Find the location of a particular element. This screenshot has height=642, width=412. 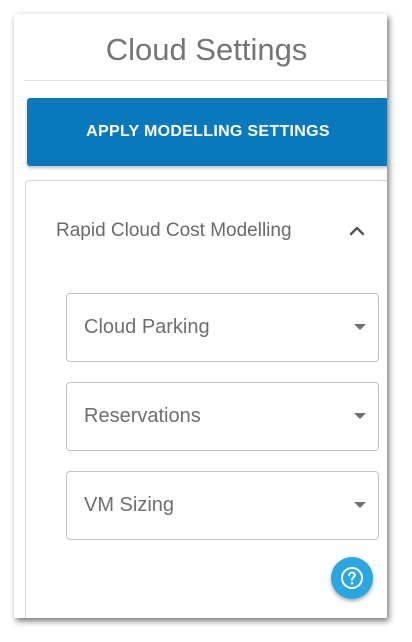

cloud-parking-select: Cloud Parking is located at coordinates (222, 327).